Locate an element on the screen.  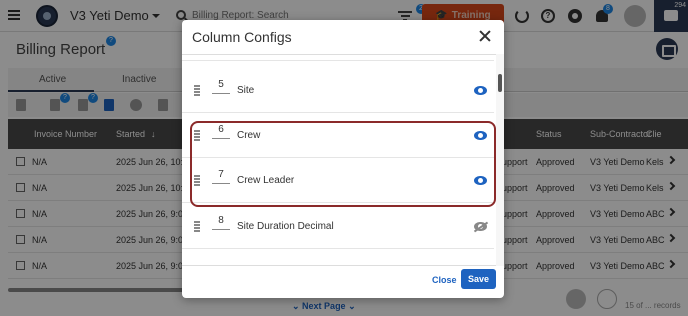
save-button: Save is located at coordinates (478, 279).